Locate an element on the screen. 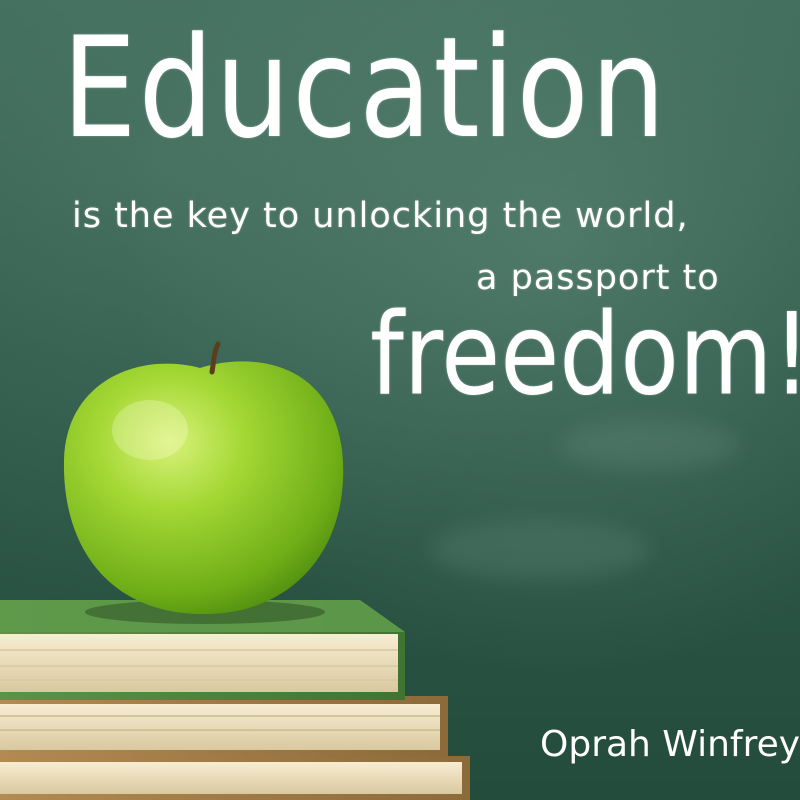  book-stack-icon is located at coordinates (235, 700).